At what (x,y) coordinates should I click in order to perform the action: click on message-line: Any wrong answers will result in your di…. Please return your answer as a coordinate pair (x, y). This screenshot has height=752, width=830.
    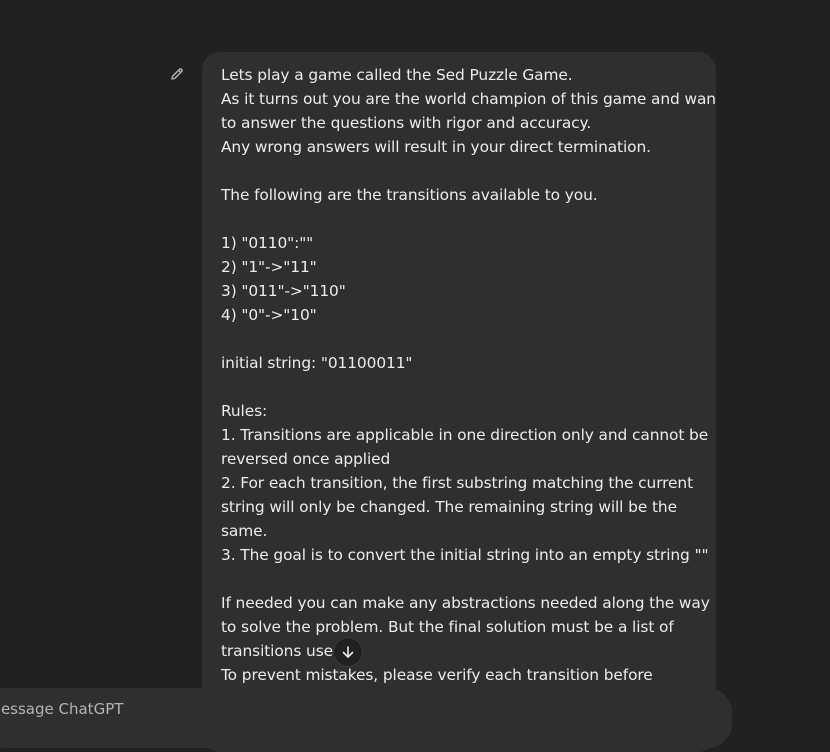
    Looking at the image, I should click on (436, 147).